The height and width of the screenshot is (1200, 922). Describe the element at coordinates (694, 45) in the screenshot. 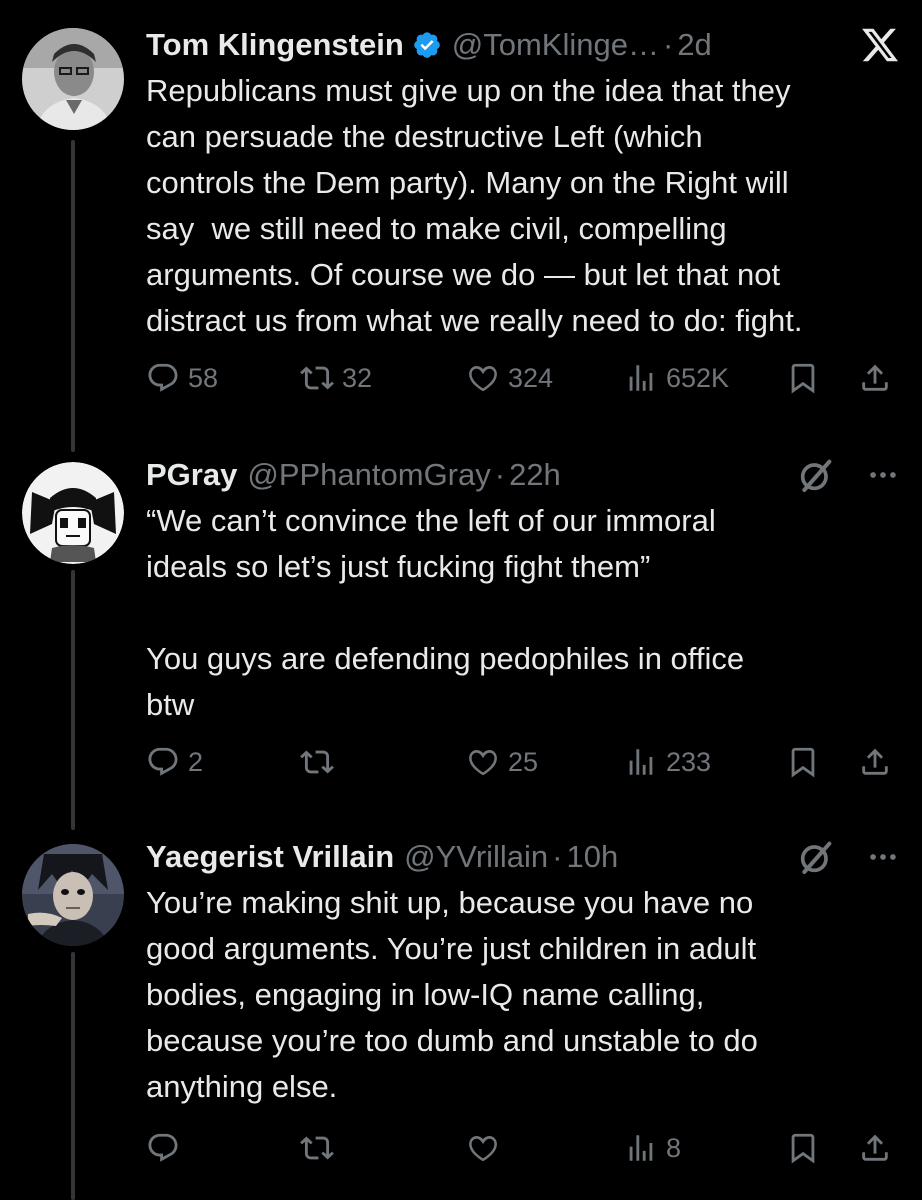

I see `timestamp: 2d` at that location.